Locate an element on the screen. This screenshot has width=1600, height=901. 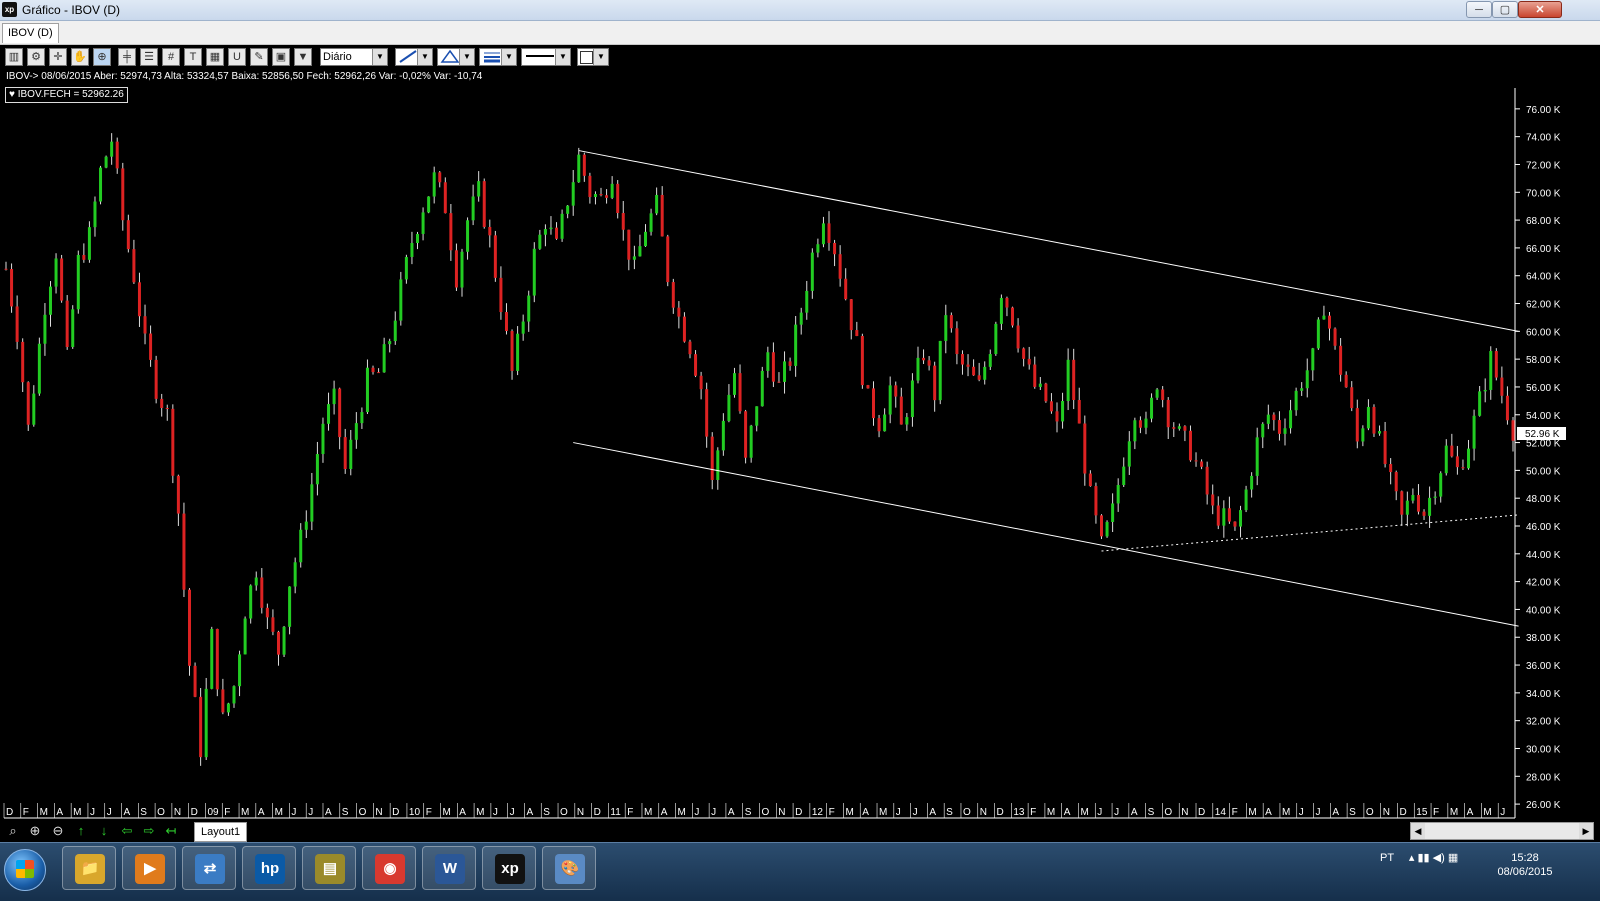
up-arrow-icon: ↑ is located at coordinates (81, 831).